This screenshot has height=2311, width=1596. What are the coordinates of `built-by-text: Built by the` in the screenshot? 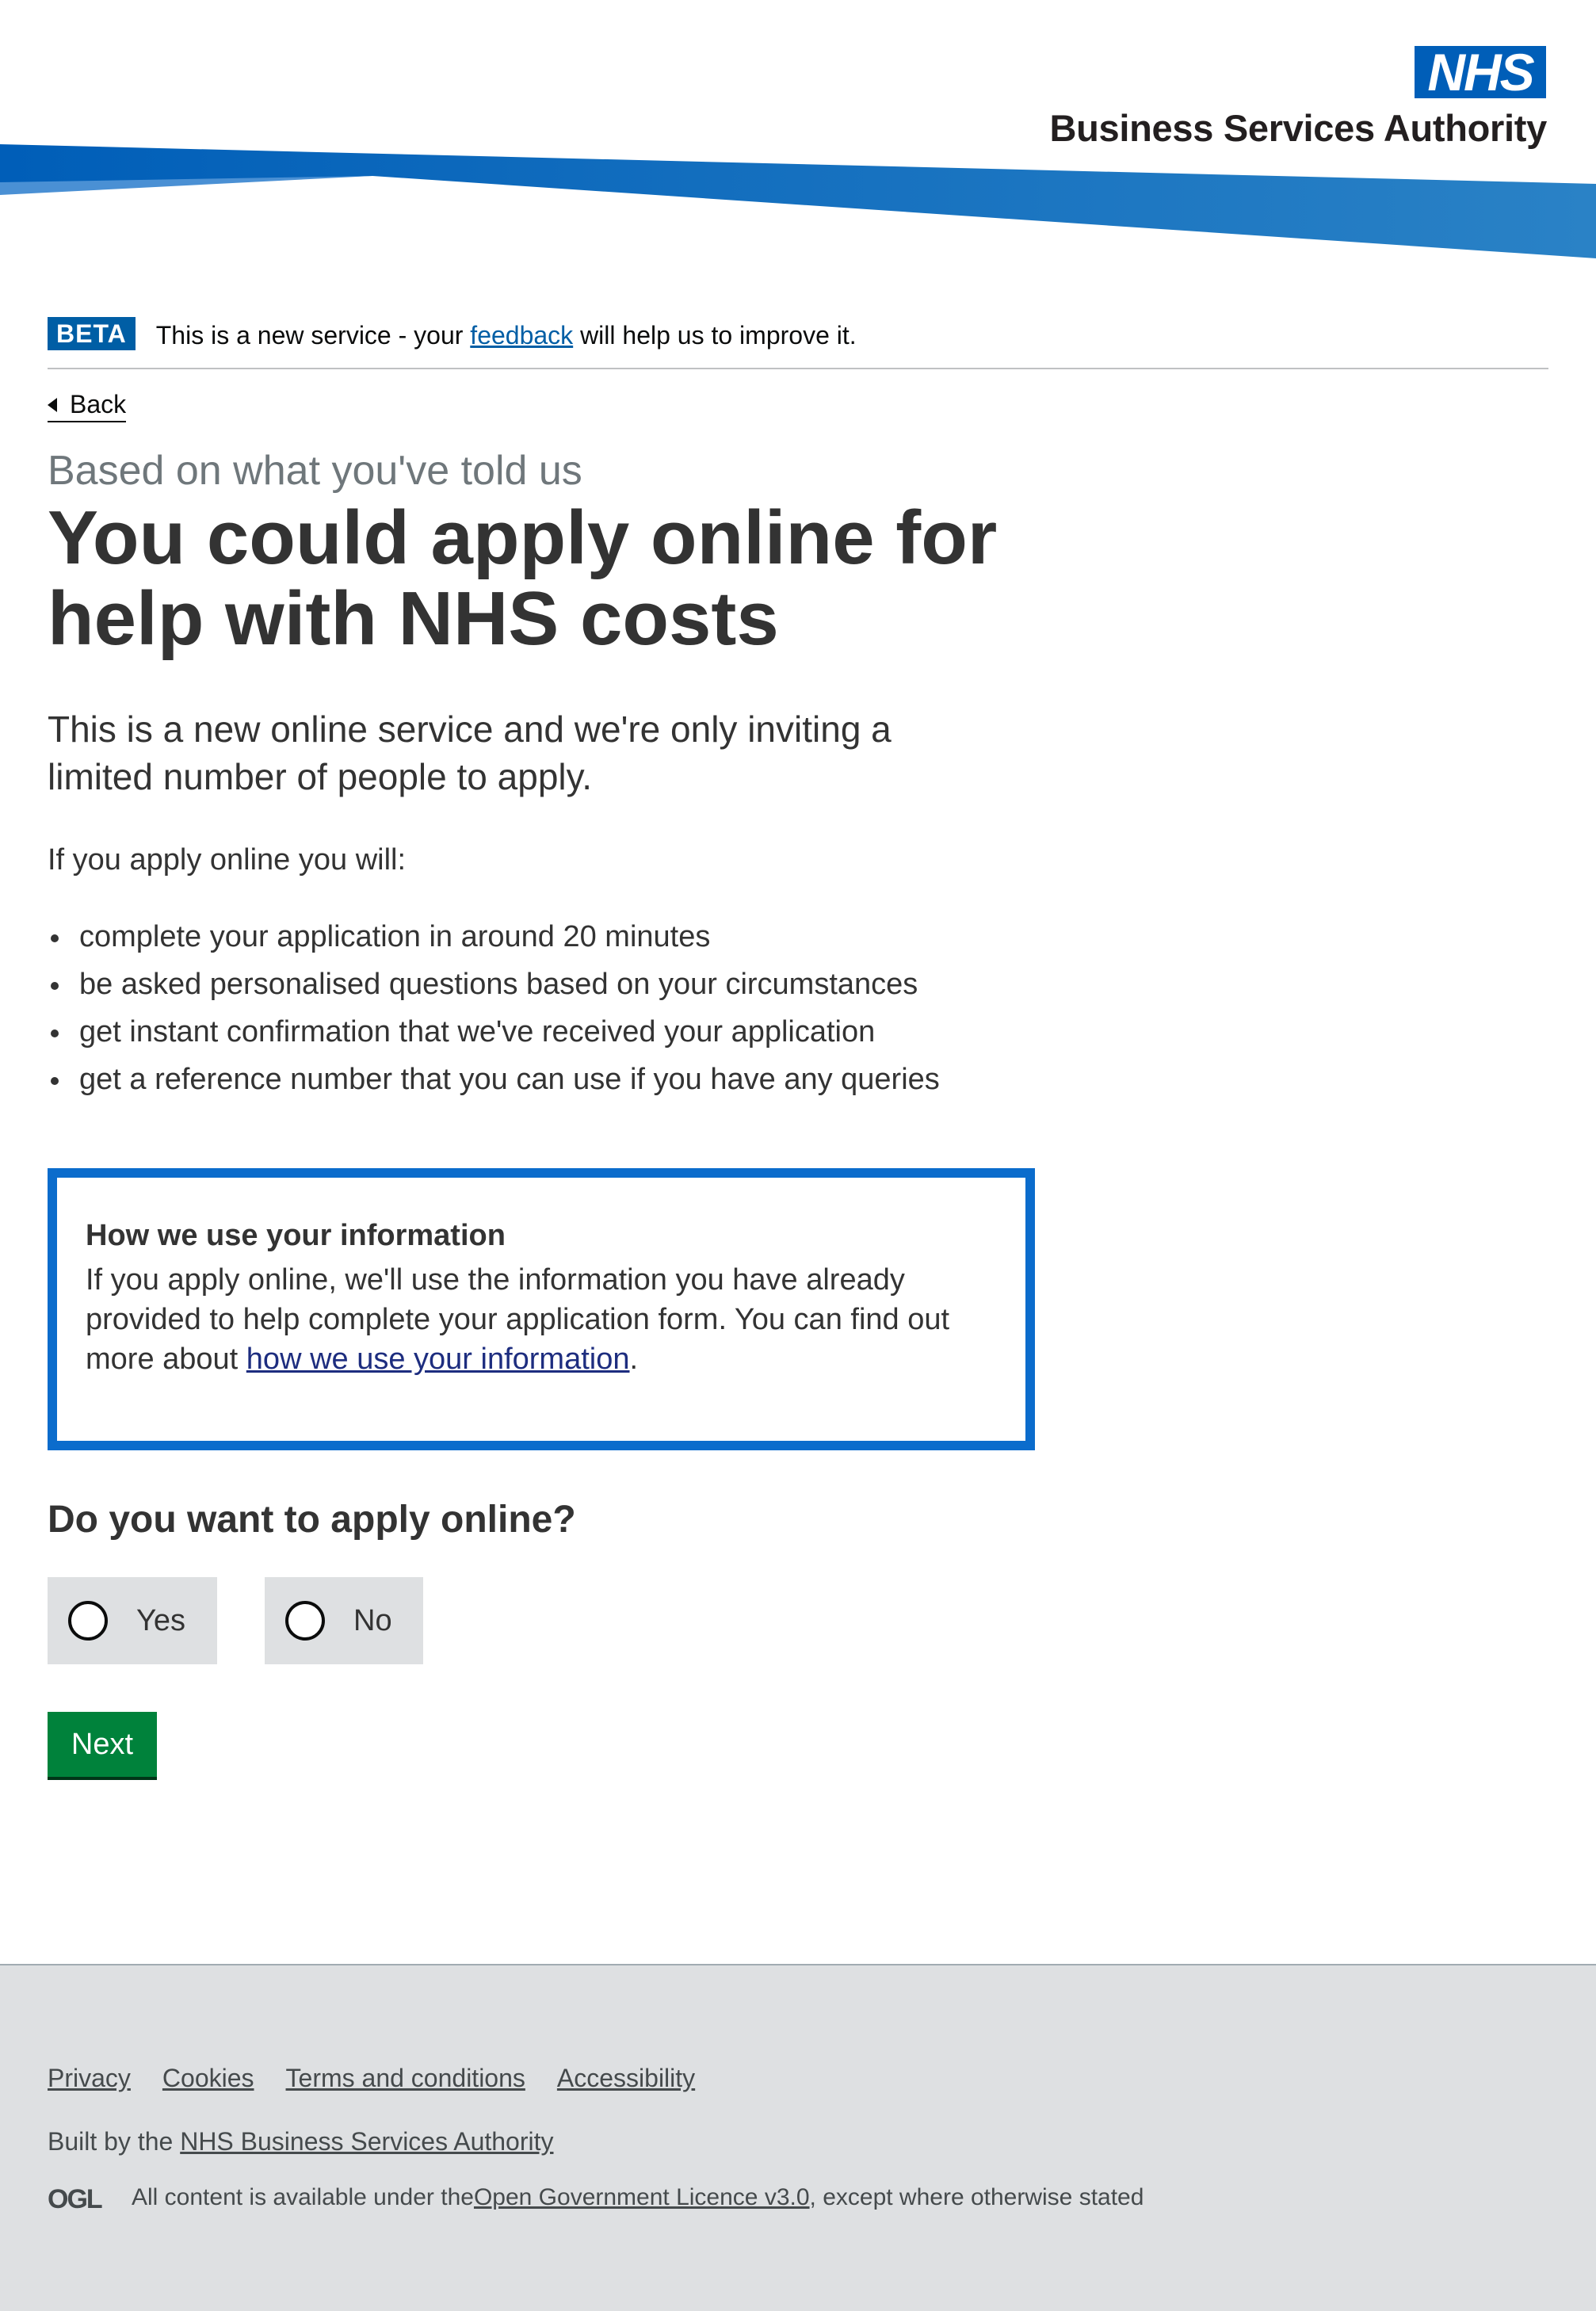 It's located at (115, 2141).